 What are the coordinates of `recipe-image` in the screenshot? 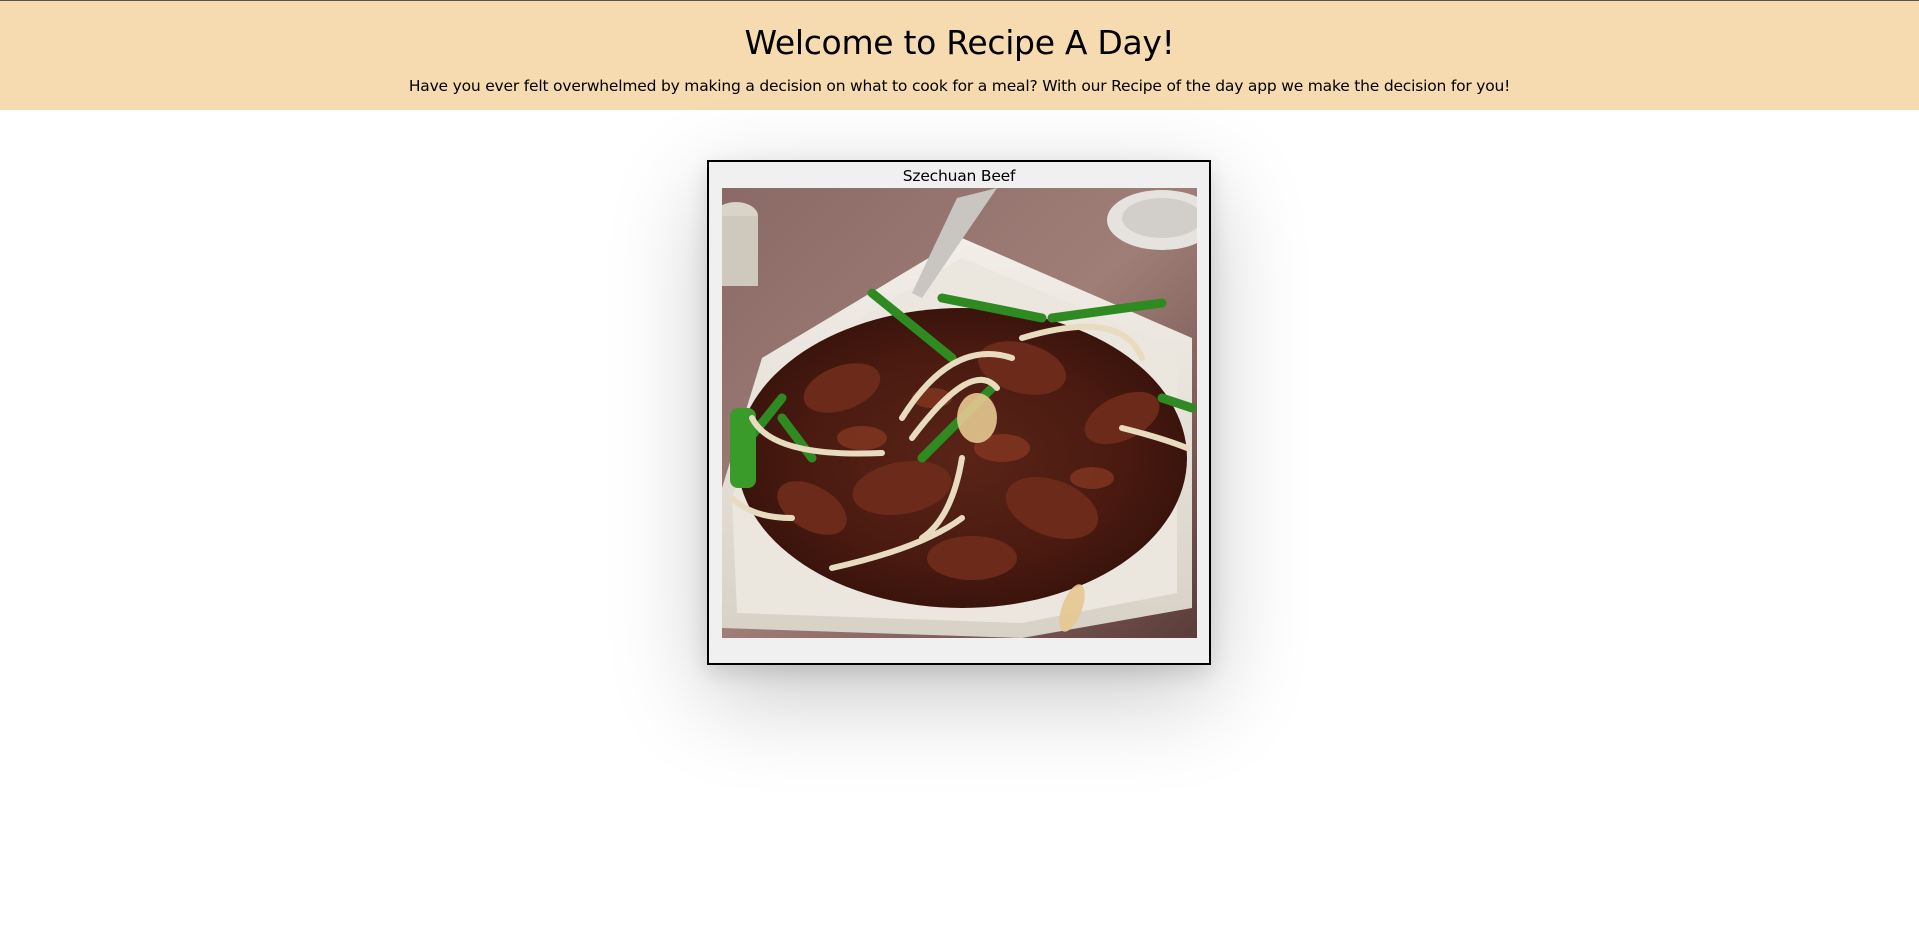 It's located at (959, 413).